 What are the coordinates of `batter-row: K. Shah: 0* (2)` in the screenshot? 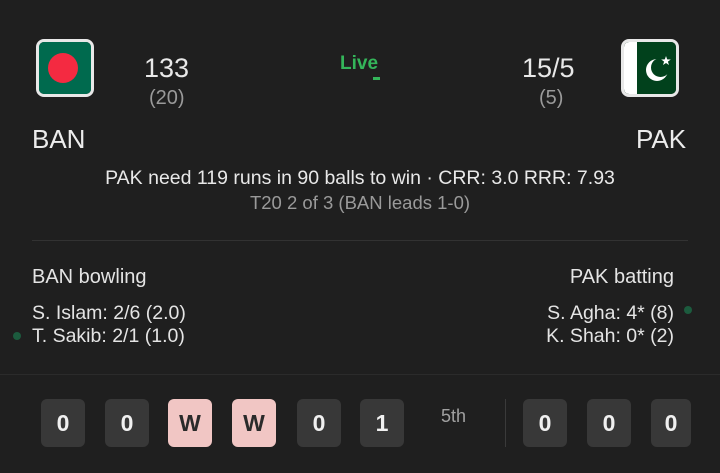 It's located at (610, 336).